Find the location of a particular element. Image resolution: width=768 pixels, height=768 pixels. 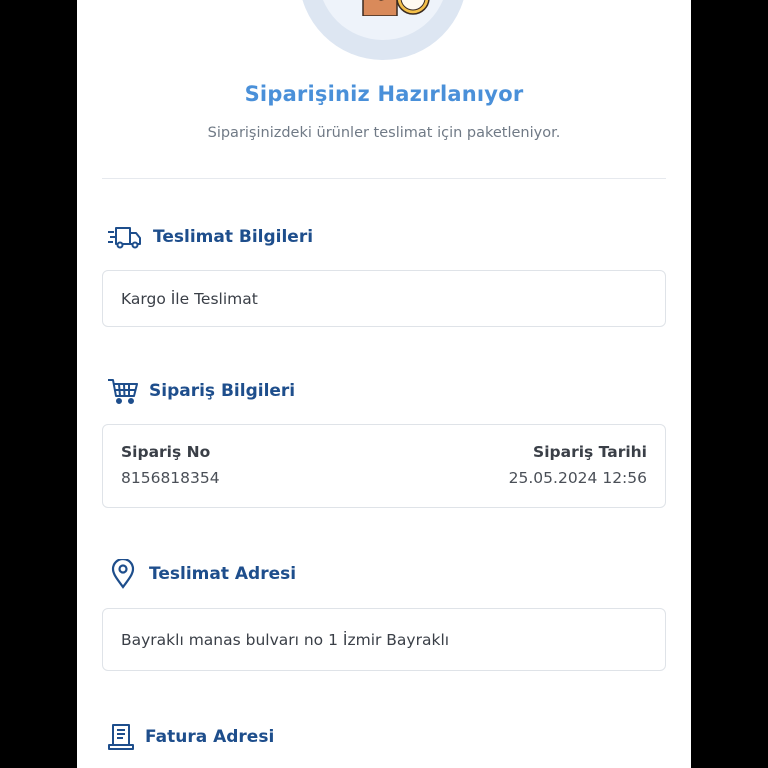

order-number-label: Sipariş No is located at coordinates (166, 452).